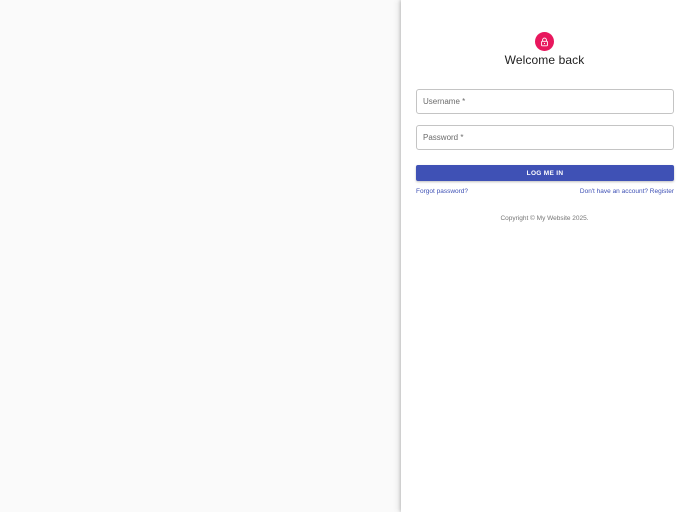 This screenshot has width=688, height=512. I want to click on password-field, so click(545, 137).